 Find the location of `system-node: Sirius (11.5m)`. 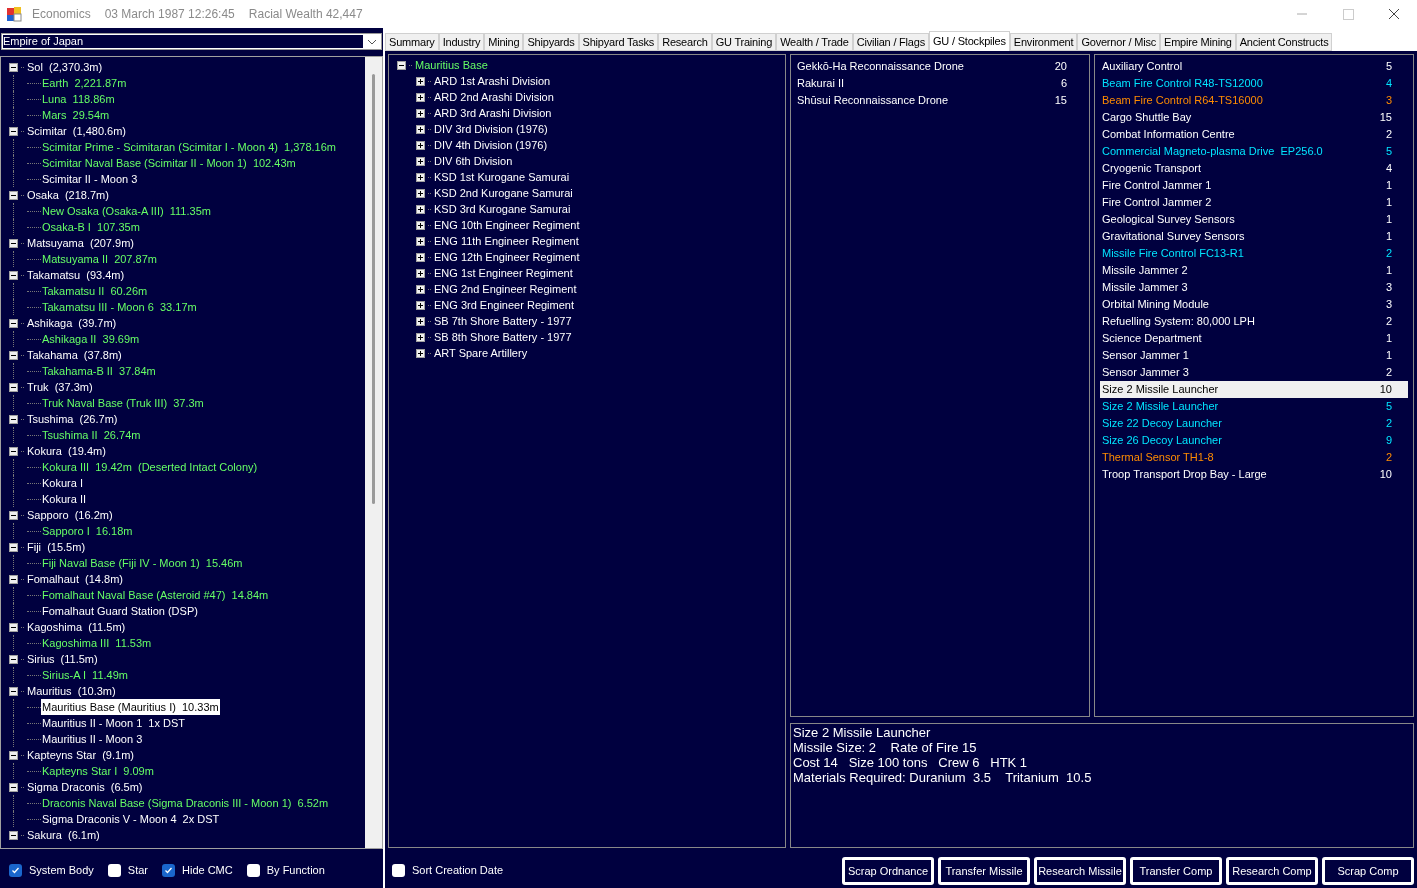

system-node: Sirius (11.5m) is located at coordinates (62, 659).